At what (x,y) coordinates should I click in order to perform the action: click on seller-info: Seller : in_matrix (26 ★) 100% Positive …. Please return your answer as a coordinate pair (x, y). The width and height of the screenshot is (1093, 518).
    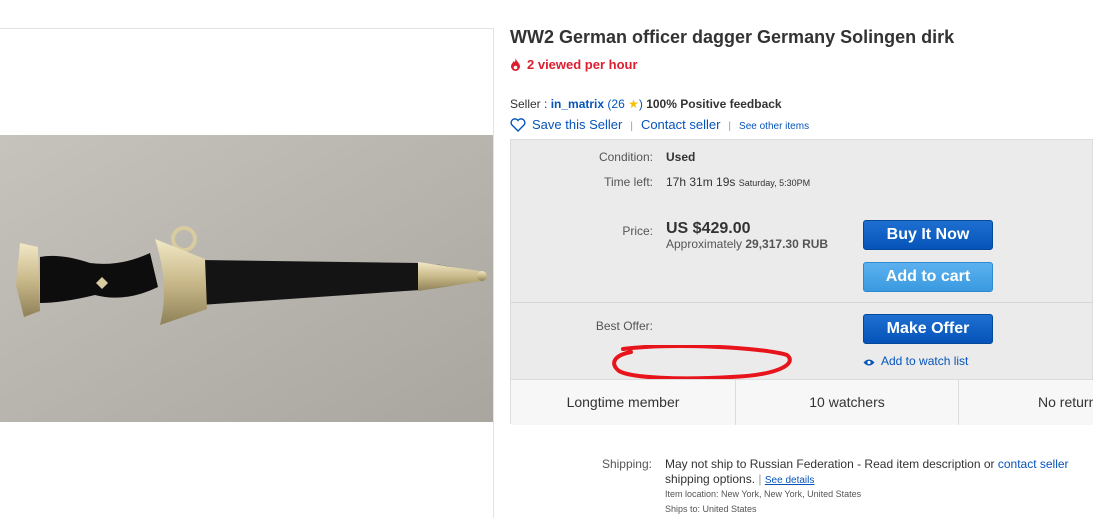
    Looking at the image, I should click on (646, 104).